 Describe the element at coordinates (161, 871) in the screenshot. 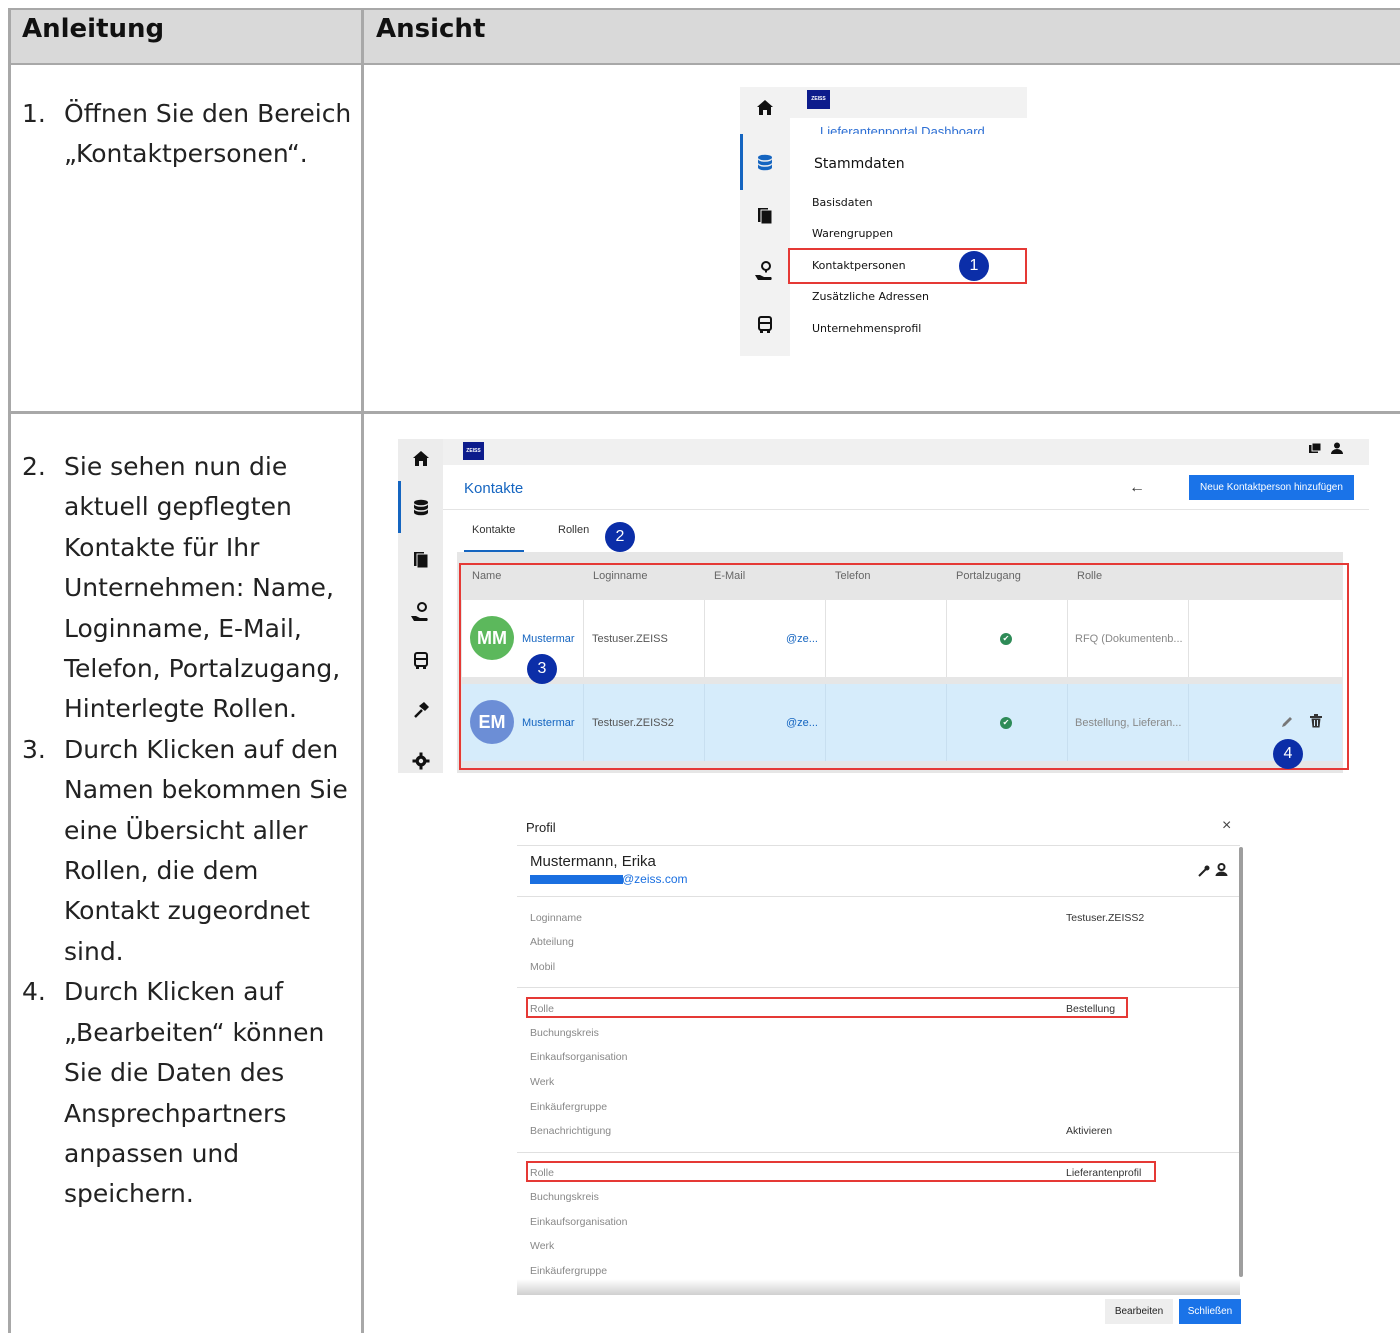

I see `step-text-line: Rollen, die dem` at that location.